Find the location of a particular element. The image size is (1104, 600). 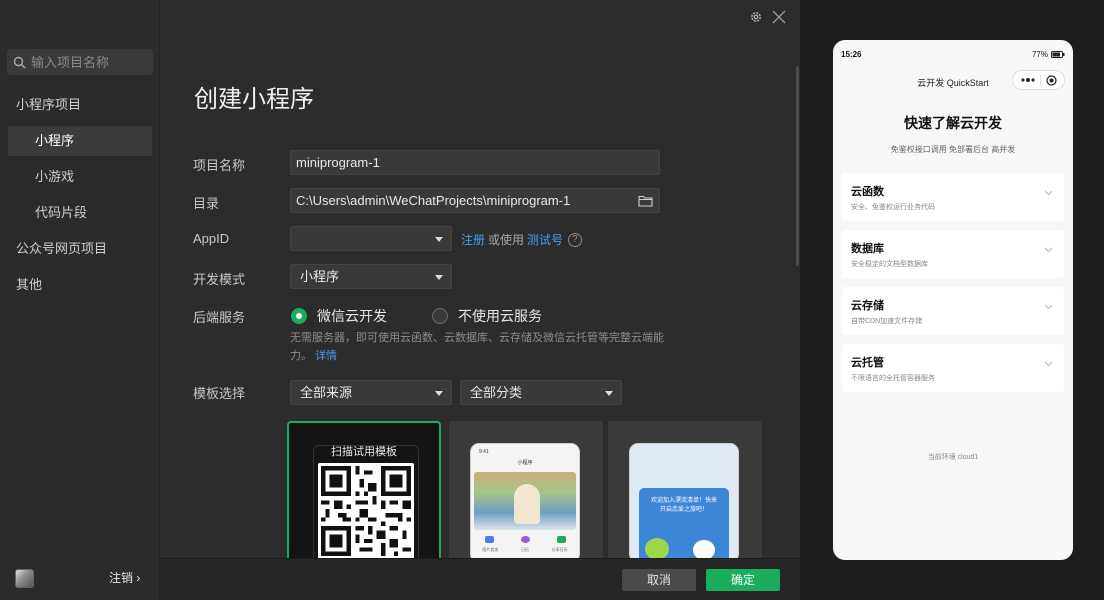

green-blob-icon is located at coordinates (657, 548).